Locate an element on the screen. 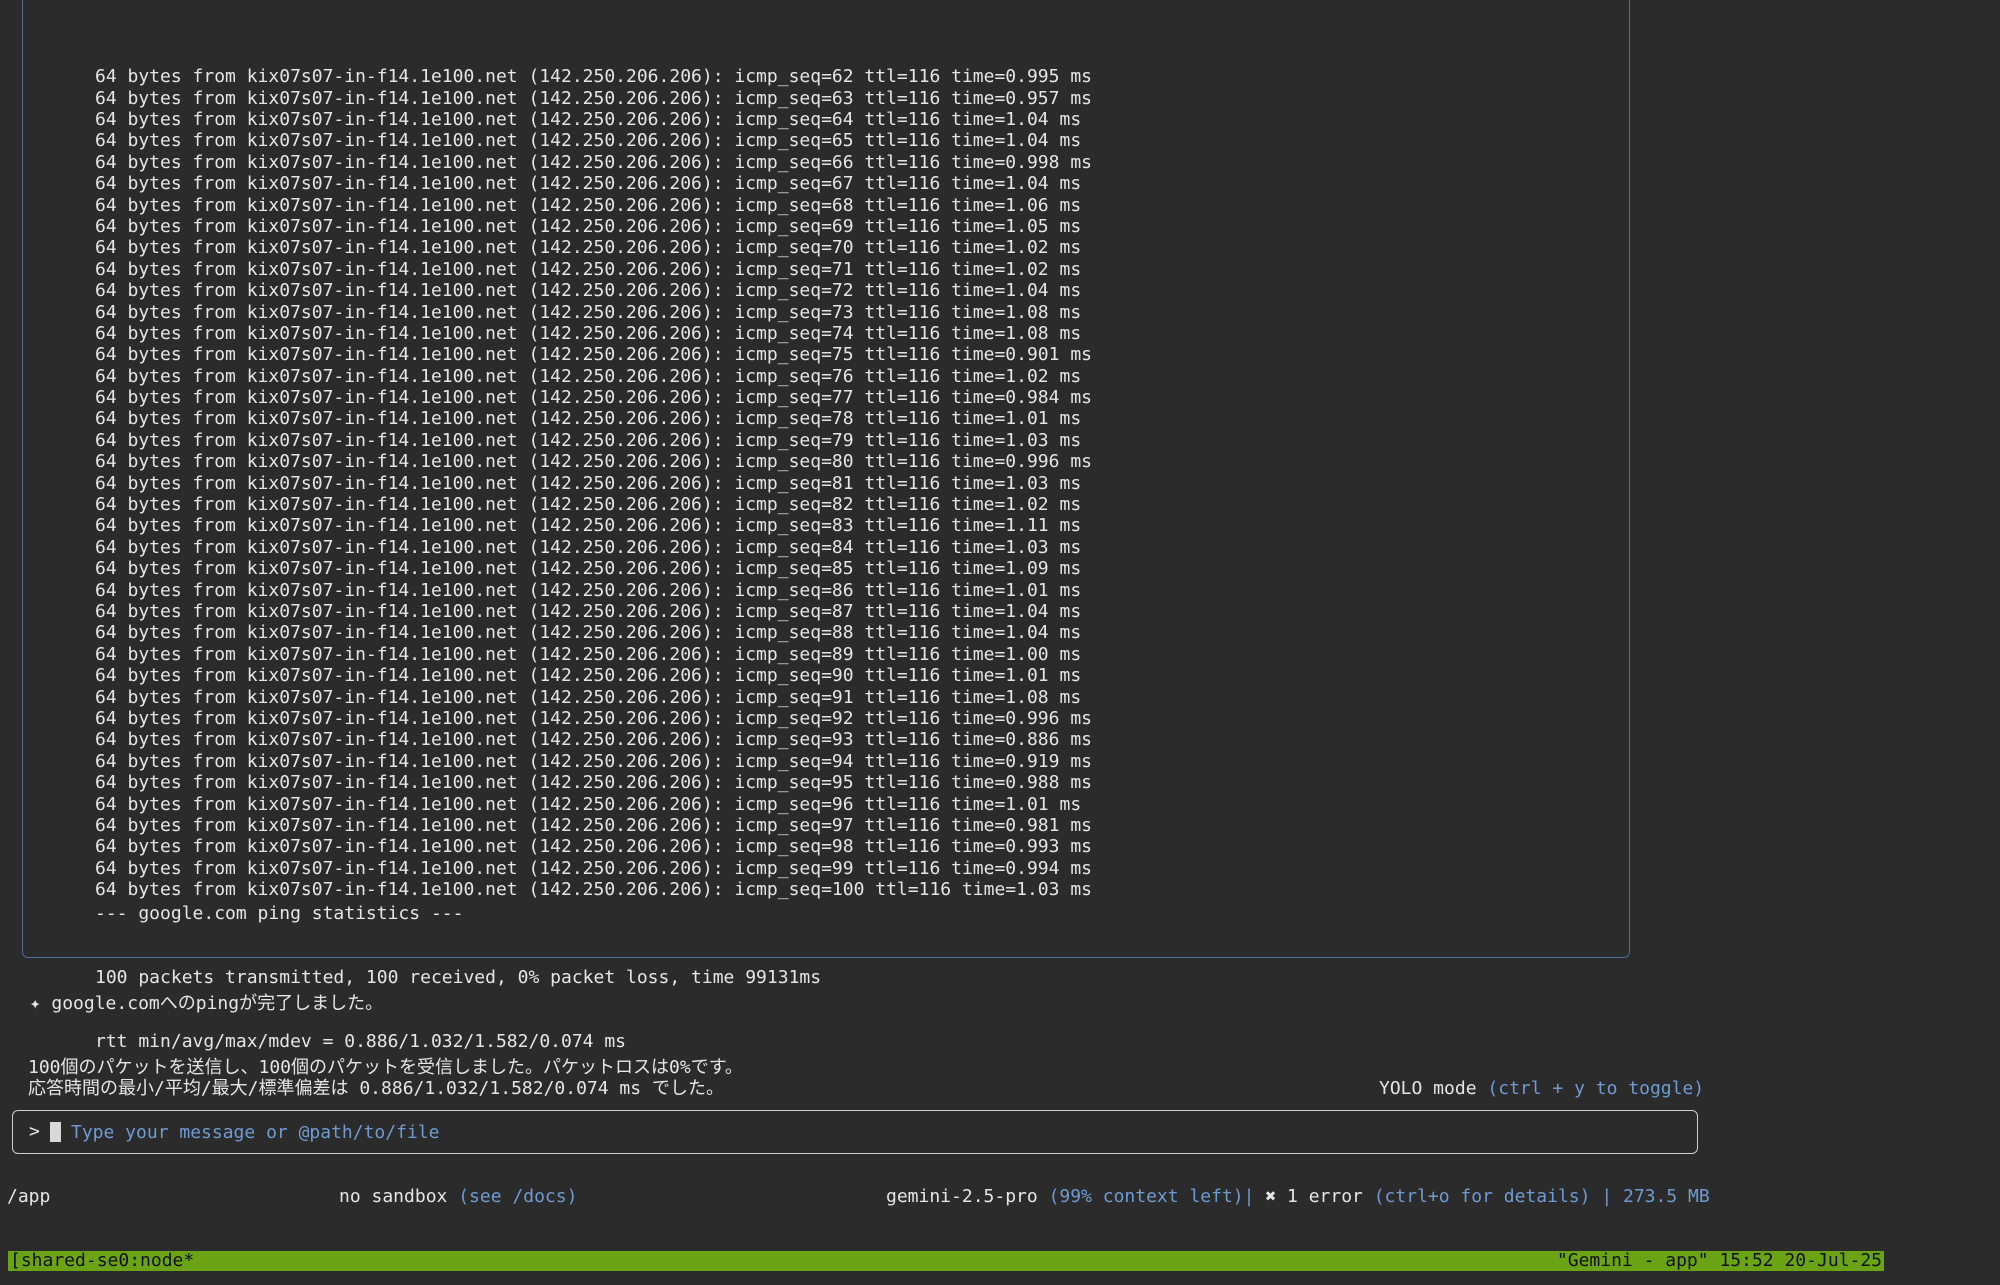  yolo-mode-label: YOLO mode is located at coordinates (1428, 1088).